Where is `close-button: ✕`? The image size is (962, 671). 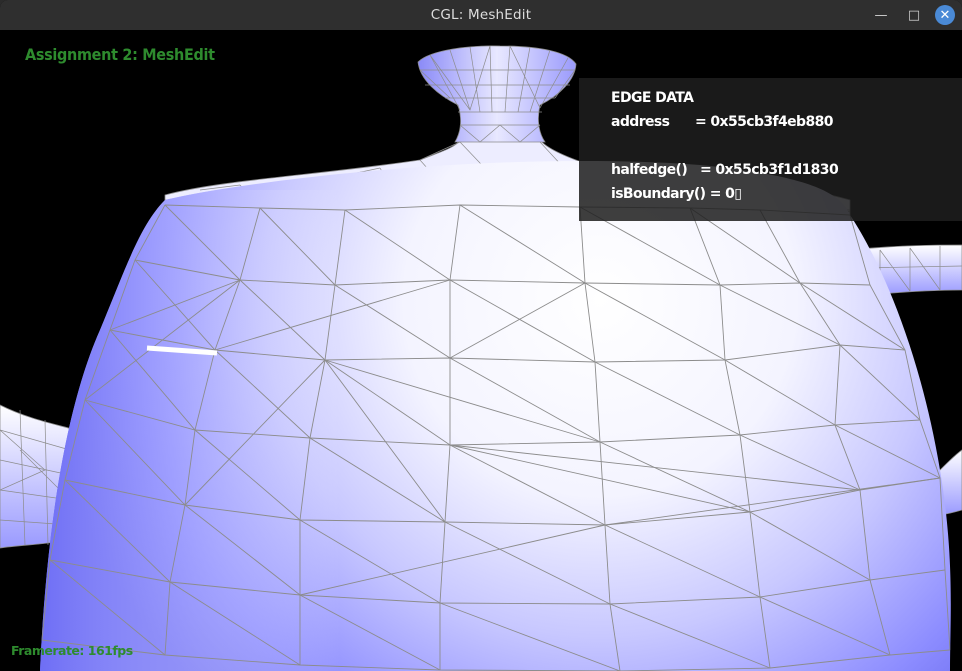 close-button: ✕ is located at coordinates (945, 15).